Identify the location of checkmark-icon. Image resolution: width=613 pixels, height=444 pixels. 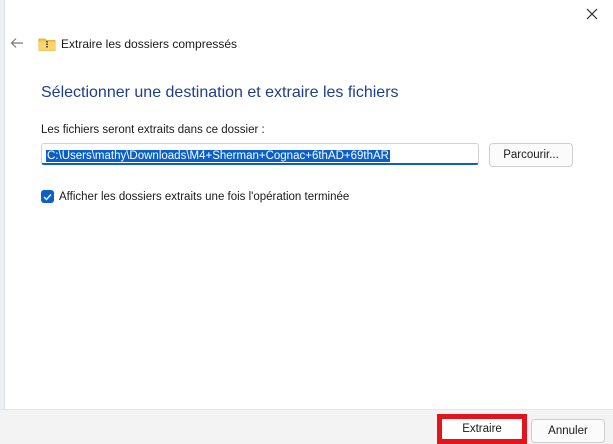
(47, 197).